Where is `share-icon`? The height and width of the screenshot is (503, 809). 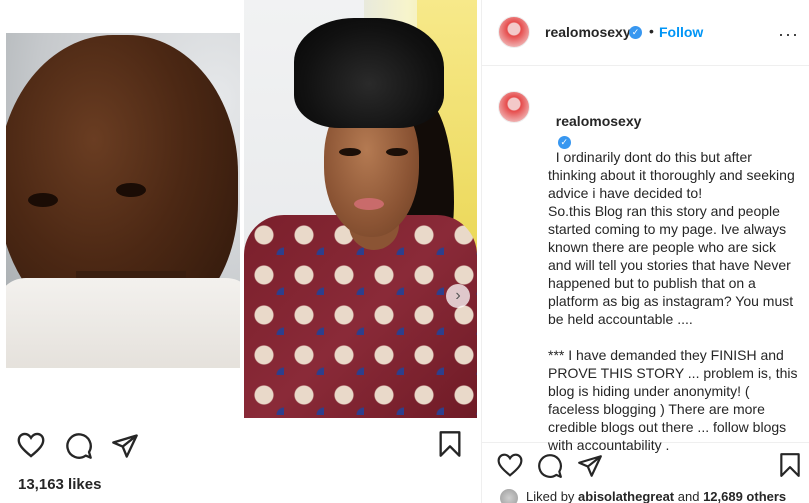
share-icon is located at coordinates (125, 446).